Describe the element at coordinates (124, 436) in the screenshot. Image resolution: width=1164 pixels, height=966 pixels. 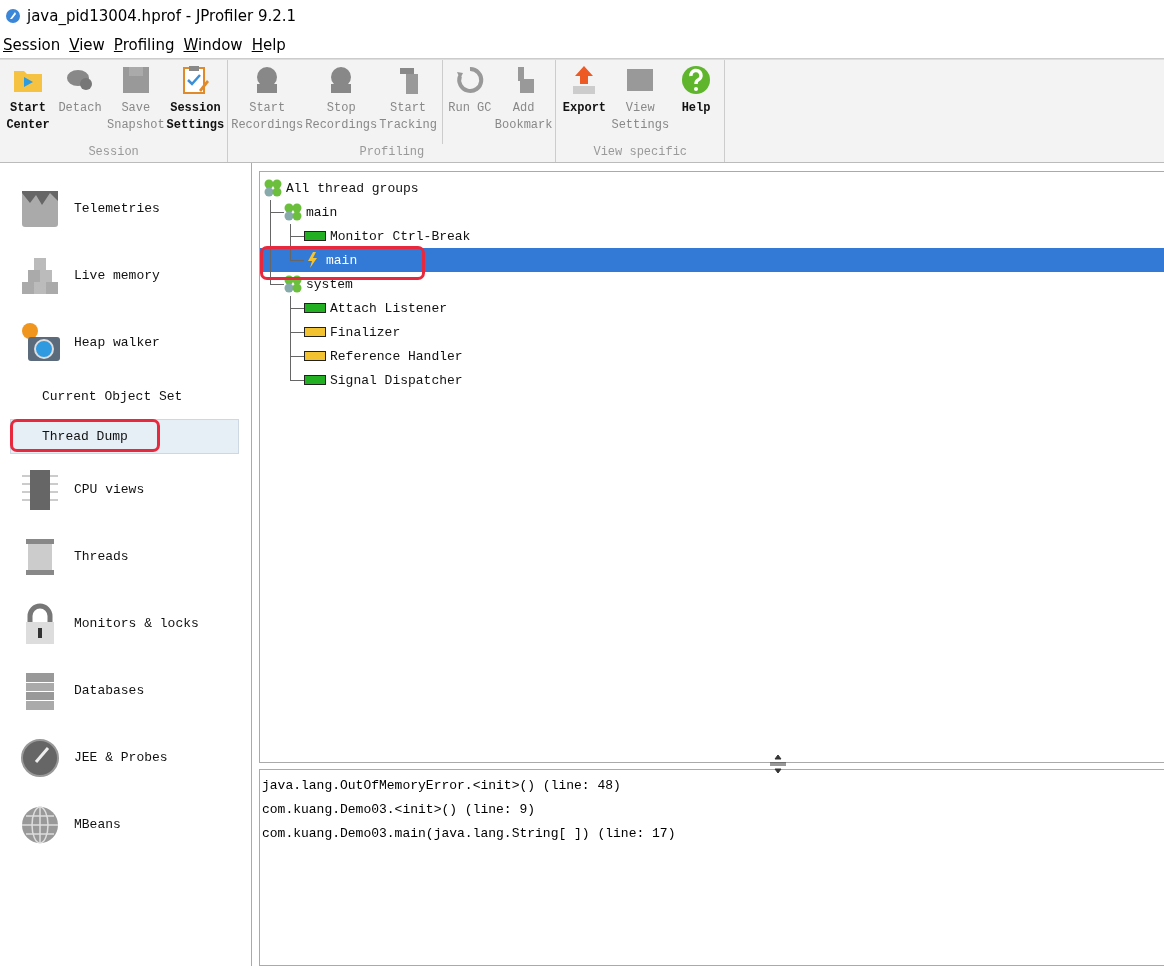
I see `sidebar-item: Thread Dump` at that location.